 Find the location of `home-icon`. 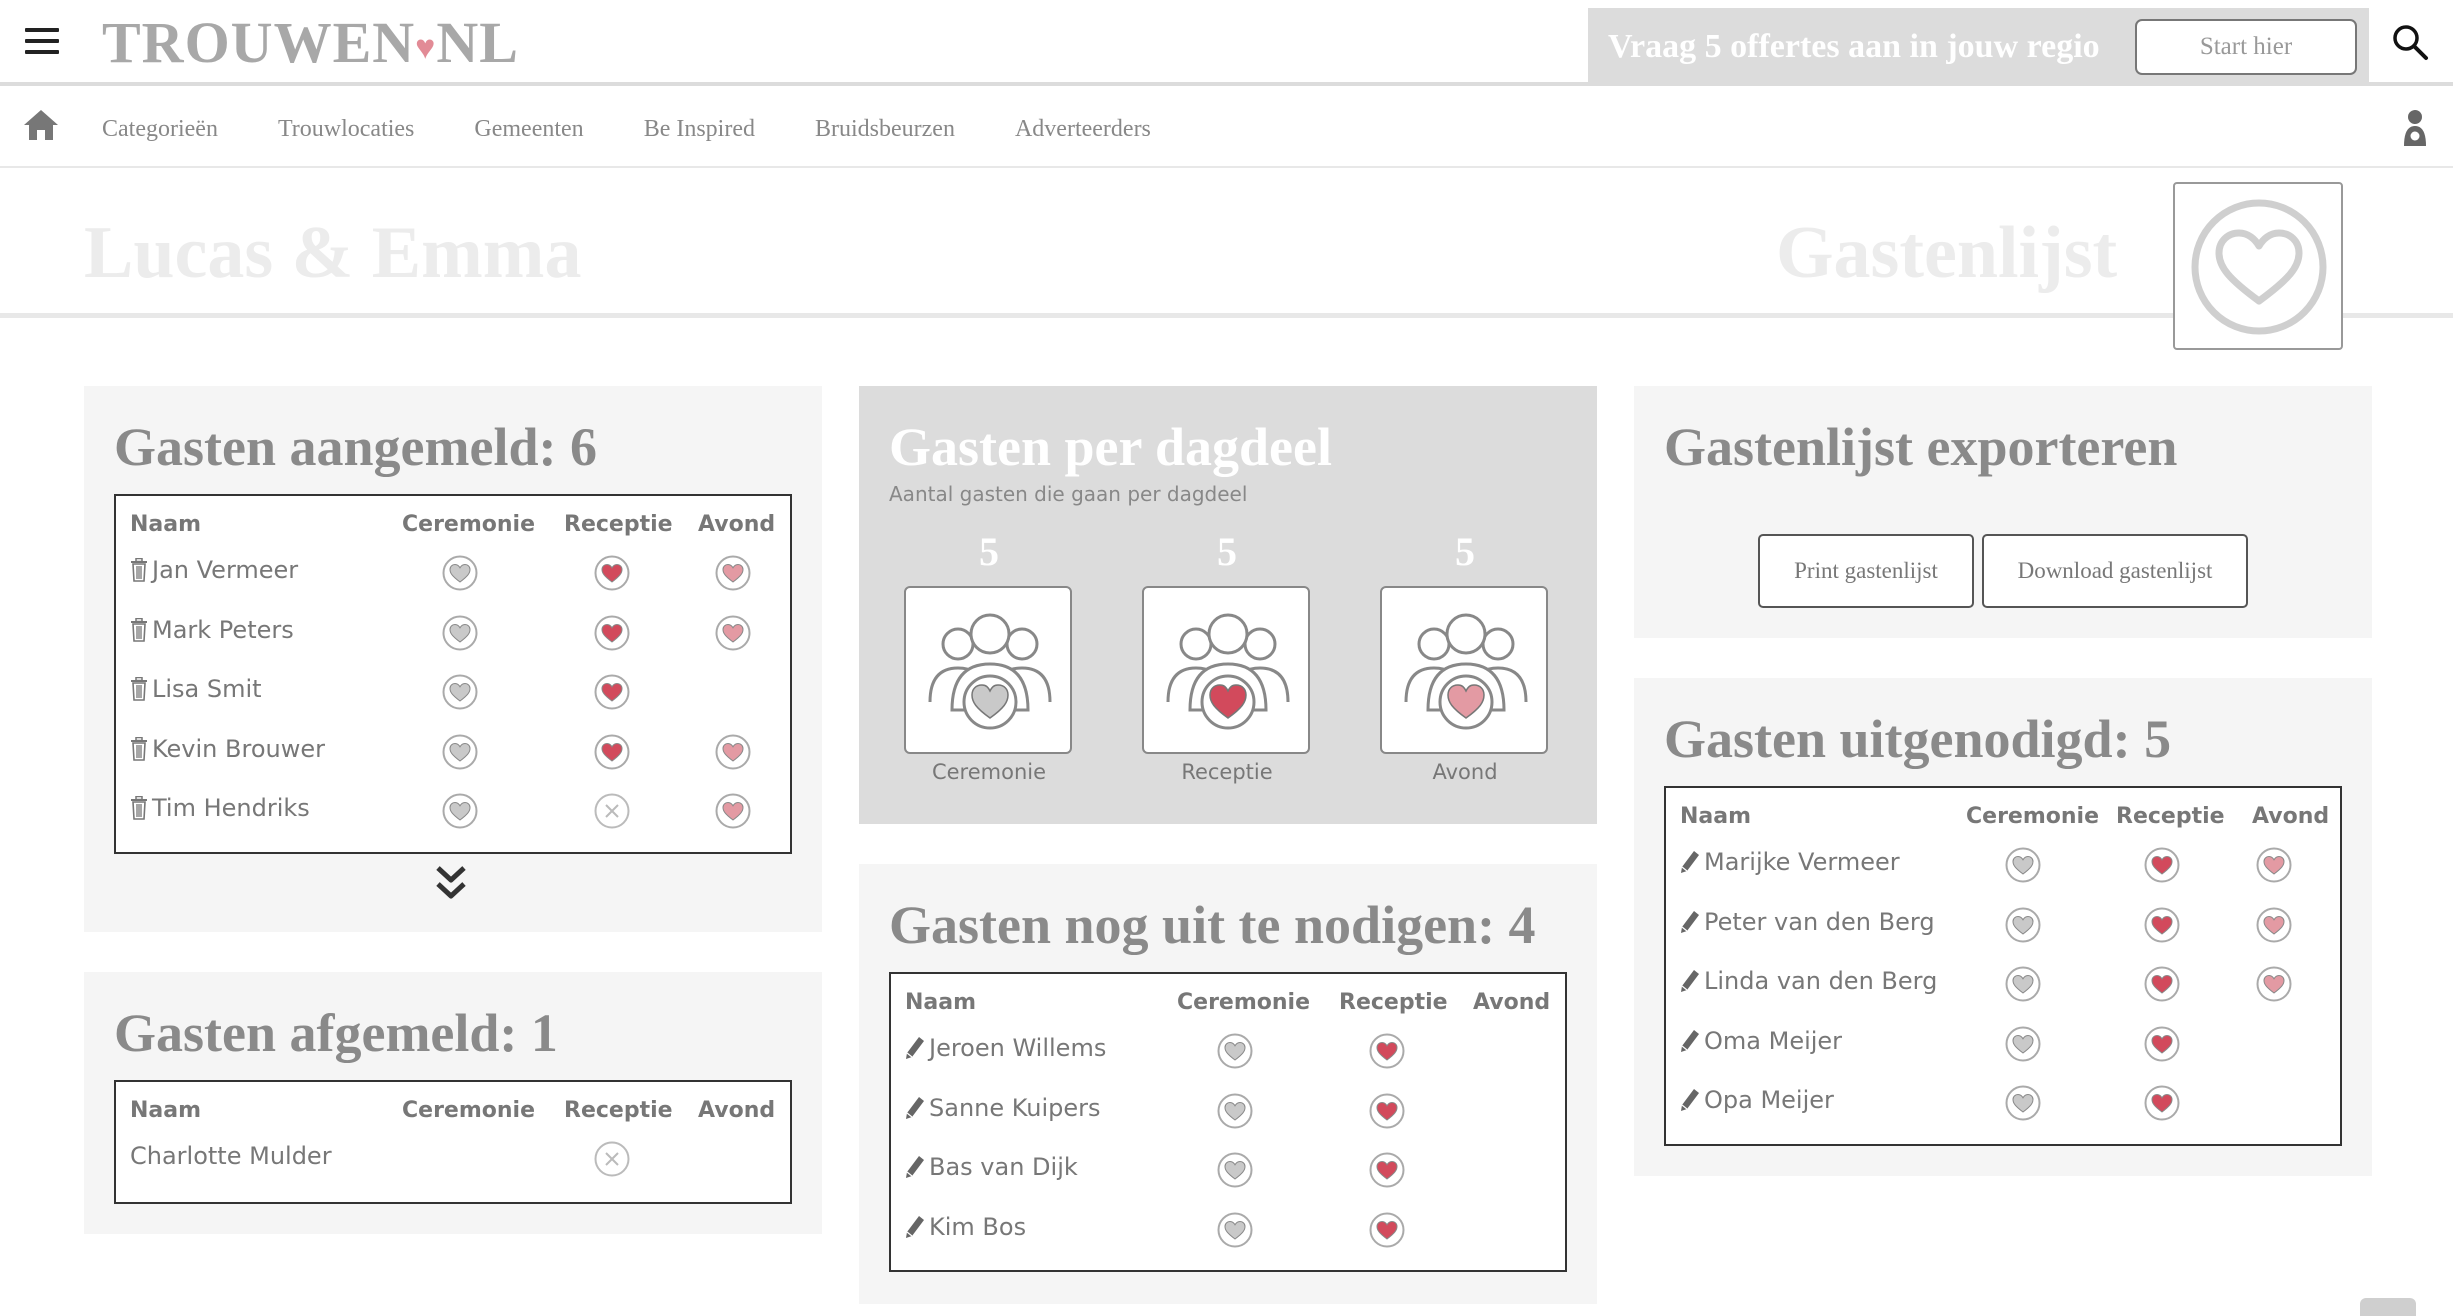

home-icon is located at coordinates (41, 126).